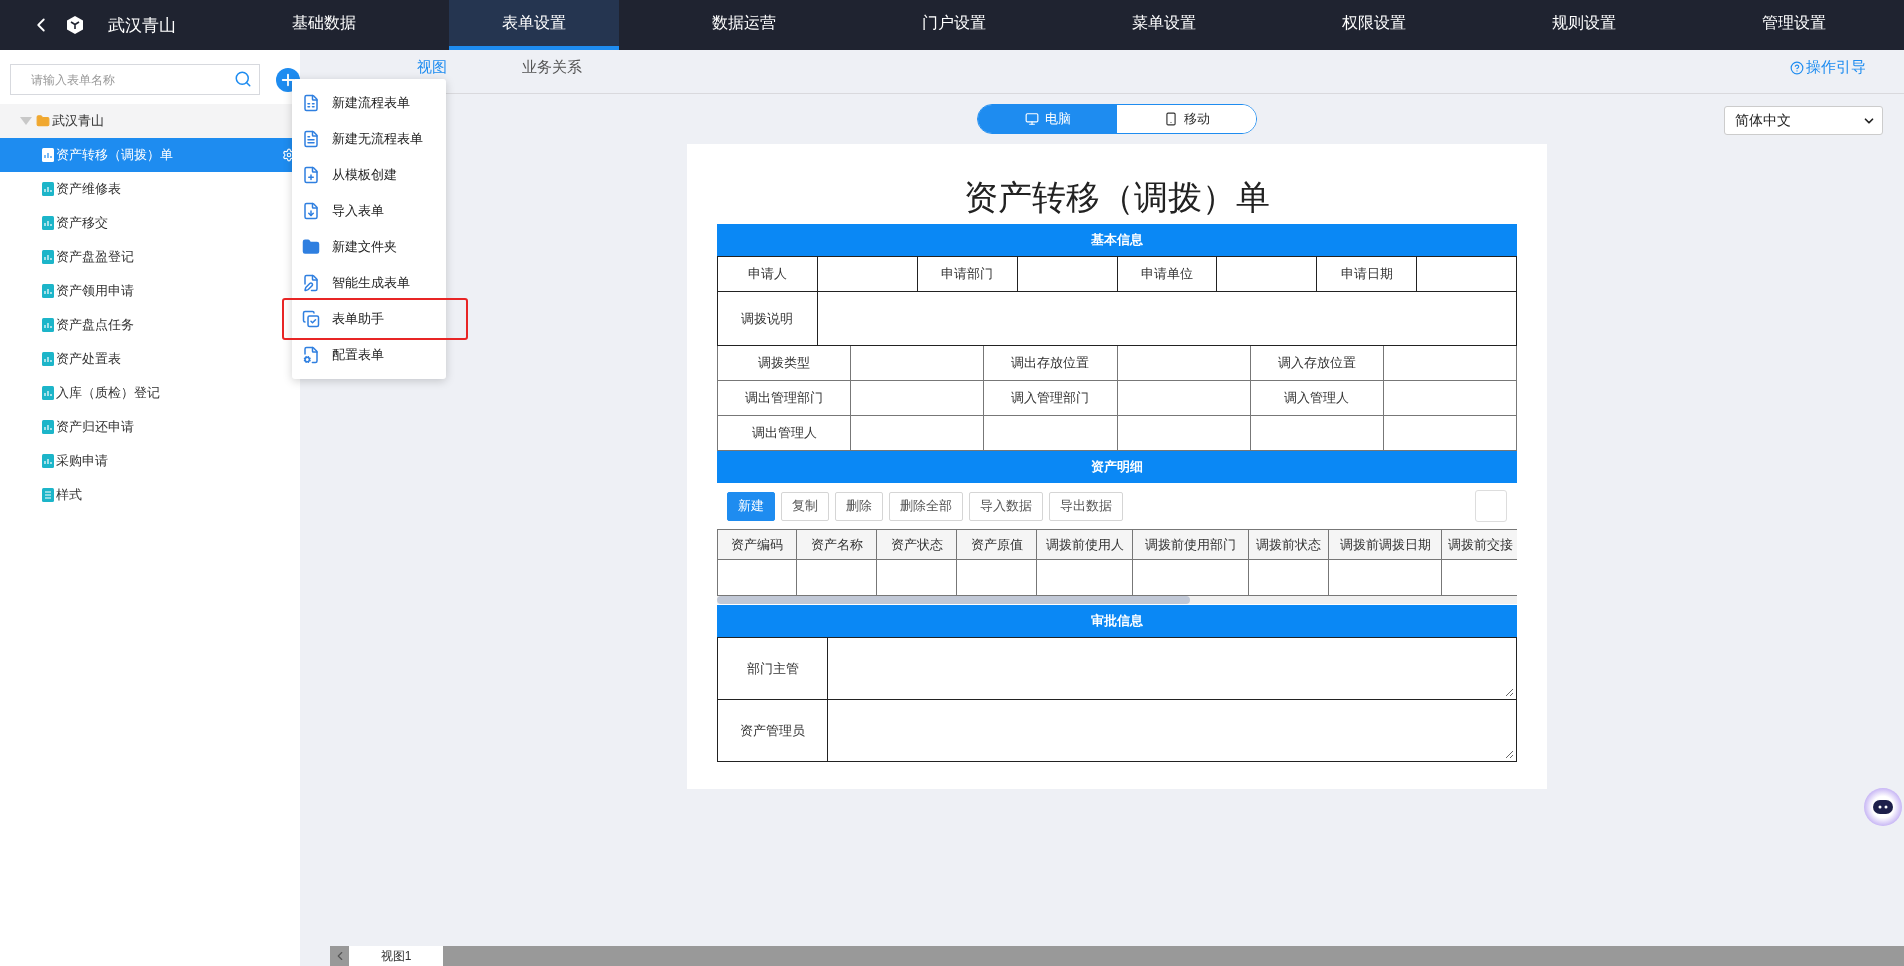 This screenshot has width=1904, height=966. I want to click on search-icon, so click(243, 79).